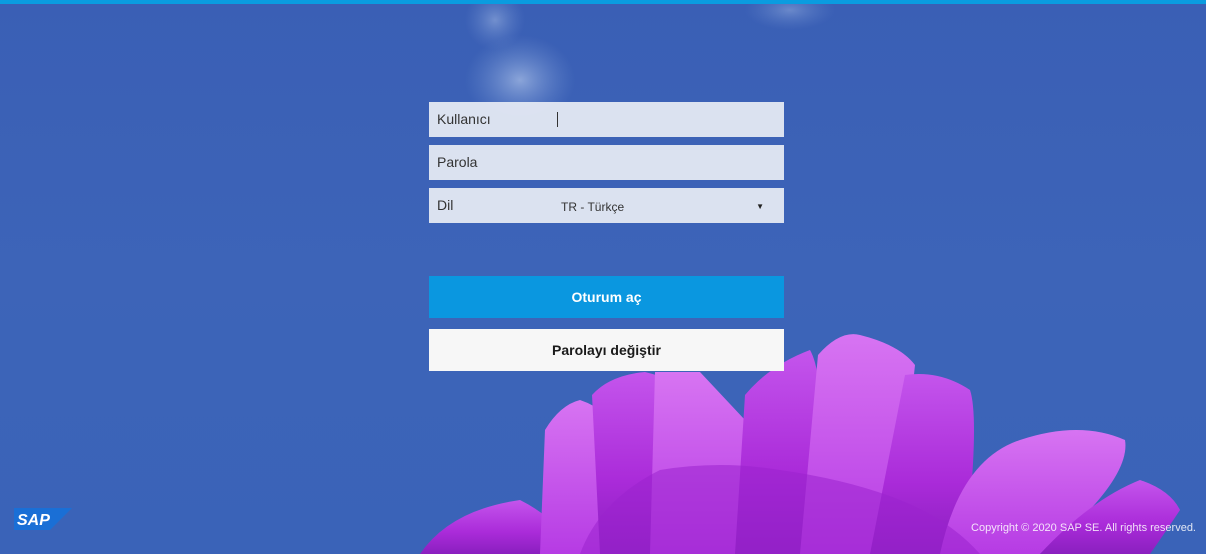 Image resolution: width=1206 pixels, height=554 pixels. Describe the element at coordinates (464, 119) in the screenshot. I see `username-label: Kullanıcı` at that location.